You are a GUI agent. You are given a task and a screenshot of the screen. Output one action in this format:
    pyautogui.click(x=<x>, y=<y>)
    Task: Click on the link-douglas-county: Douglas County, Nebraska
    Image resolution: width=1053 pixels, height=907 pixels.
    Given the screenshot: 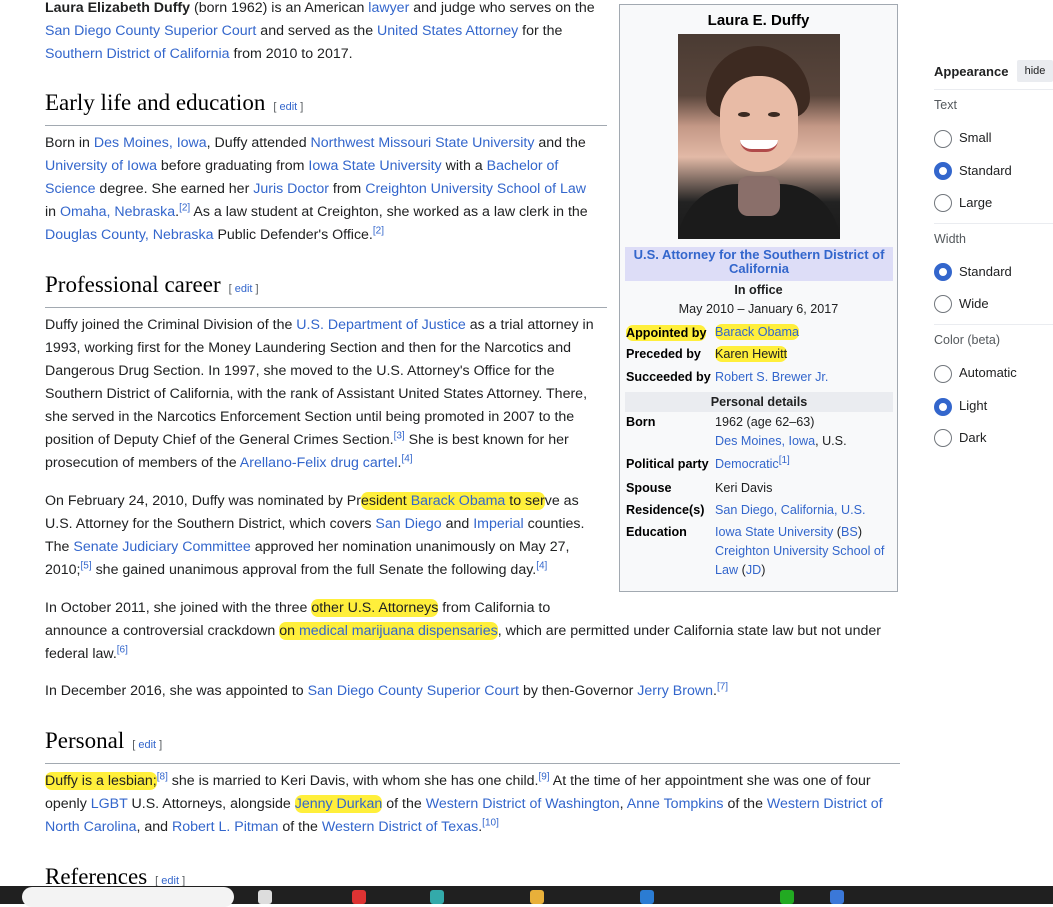 What is the action you would take?
    pyautogui.click(x=129, y=235)
    